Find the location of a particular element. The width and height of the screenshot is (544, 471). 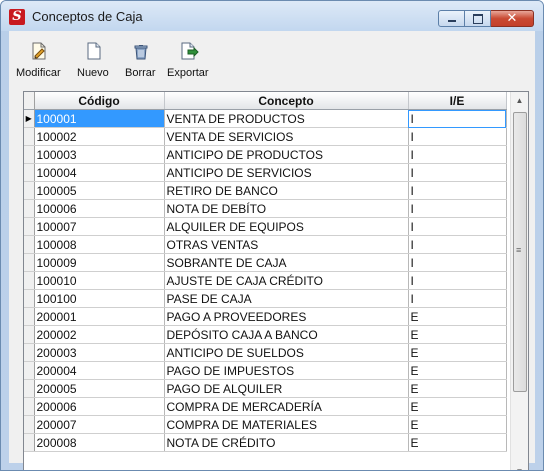

close-icon: ✕ is located at coordinates (512, 18).